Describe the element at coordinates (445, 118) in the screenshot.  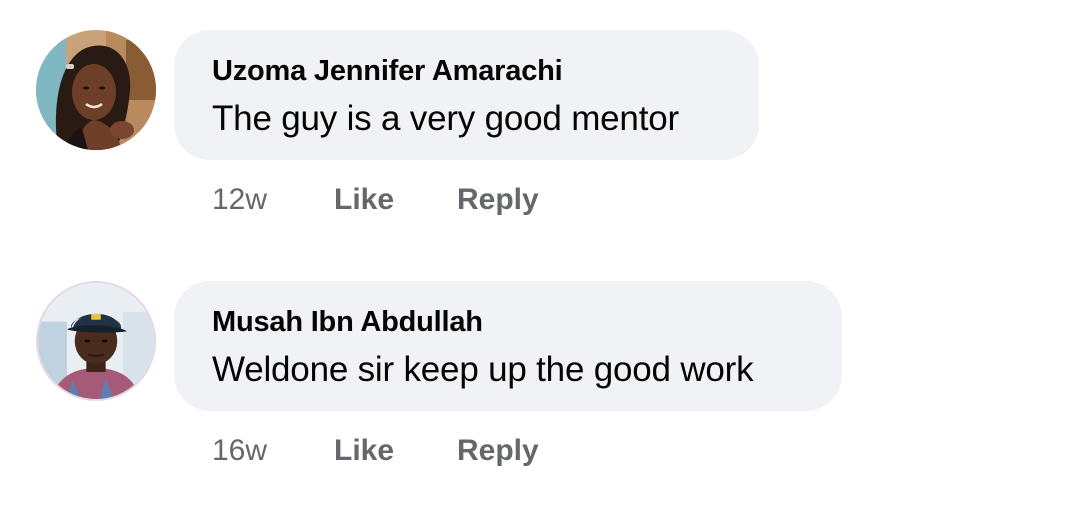
I see `comment-text: The guy is a very good mentor` at that location.